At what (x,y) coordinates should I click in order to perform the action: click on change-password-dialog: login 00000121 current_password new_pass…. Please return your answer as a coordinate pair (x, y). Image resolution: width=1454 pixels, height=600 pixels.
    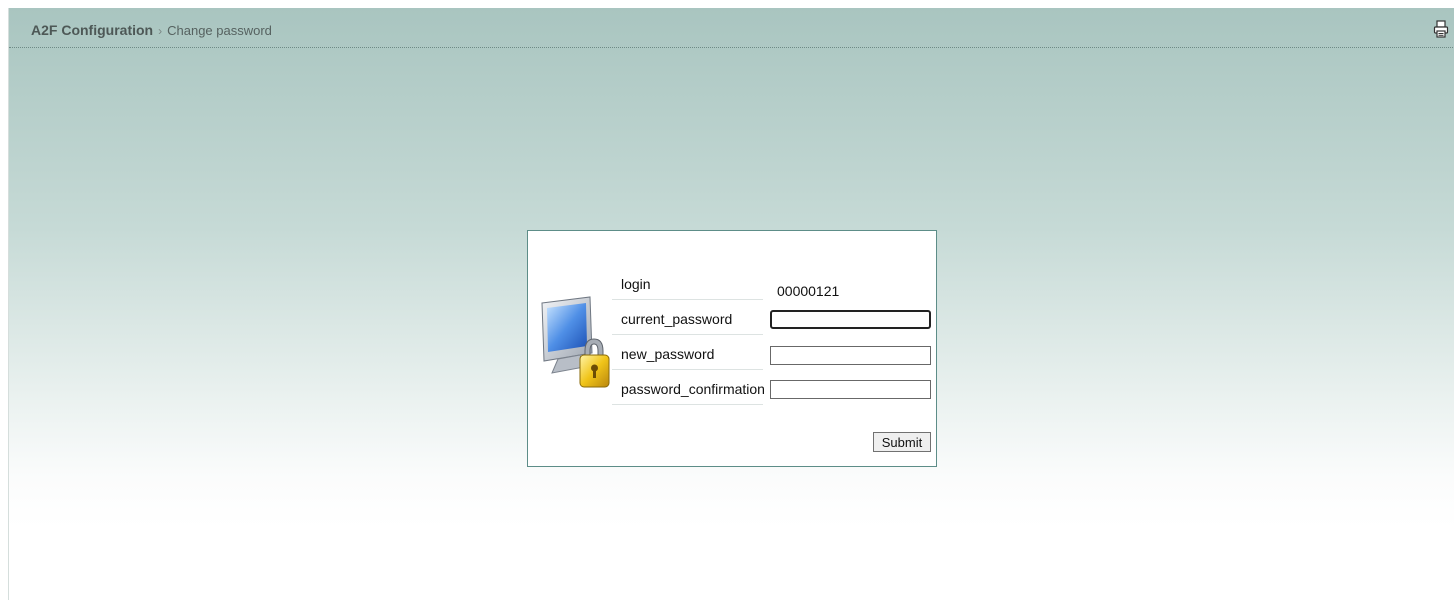
    Looking at the image, I should click on (732, 348).